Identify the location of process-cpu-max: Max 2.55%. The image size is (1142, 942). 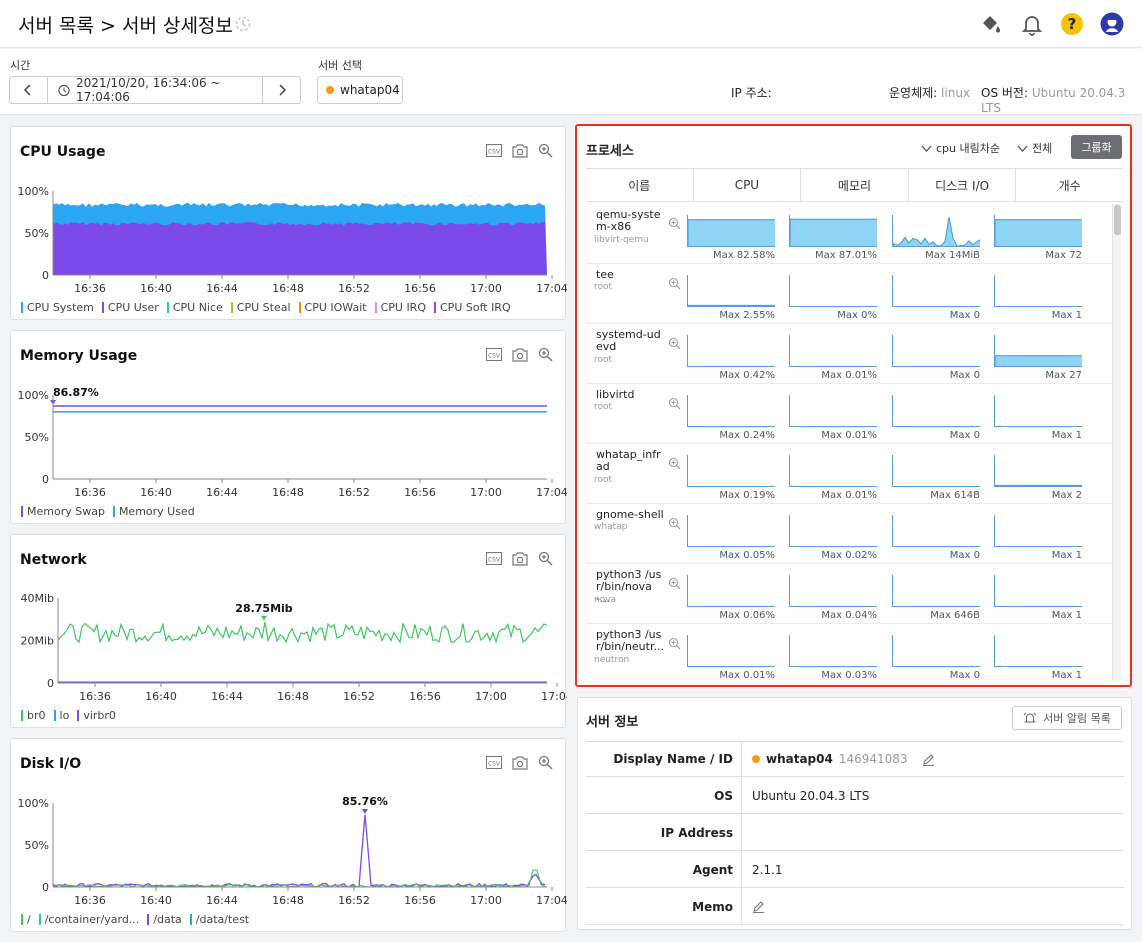
(747, 315).